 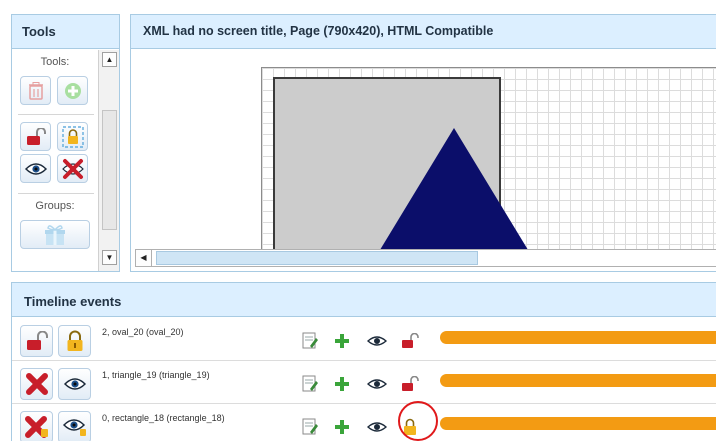 What do you see at coordinates (163, 418) in the screenshot?
I see `event-label: 0, rectangle_18 (rectangle_18)` at bounding box center [163, 418].